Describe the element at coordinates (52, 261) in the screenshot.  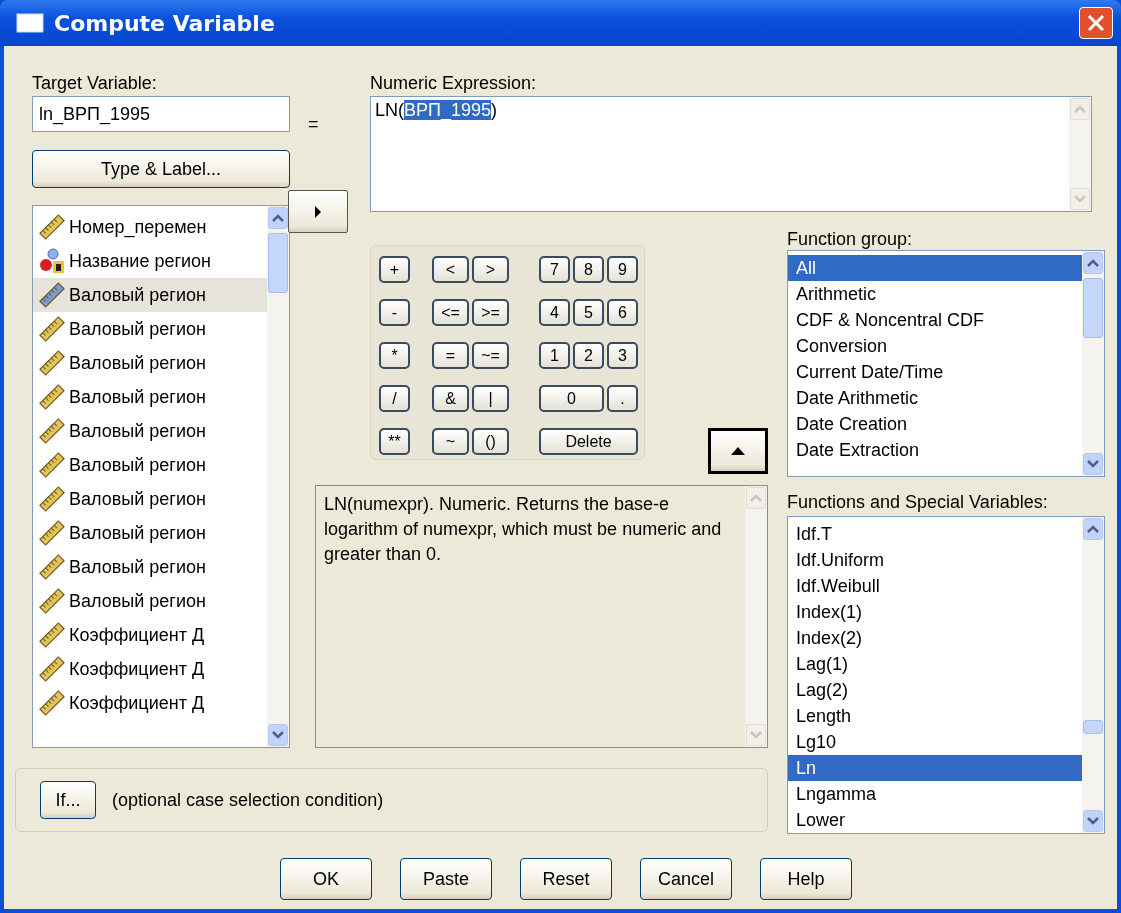
I see `nominal-variable-icon` at that location.